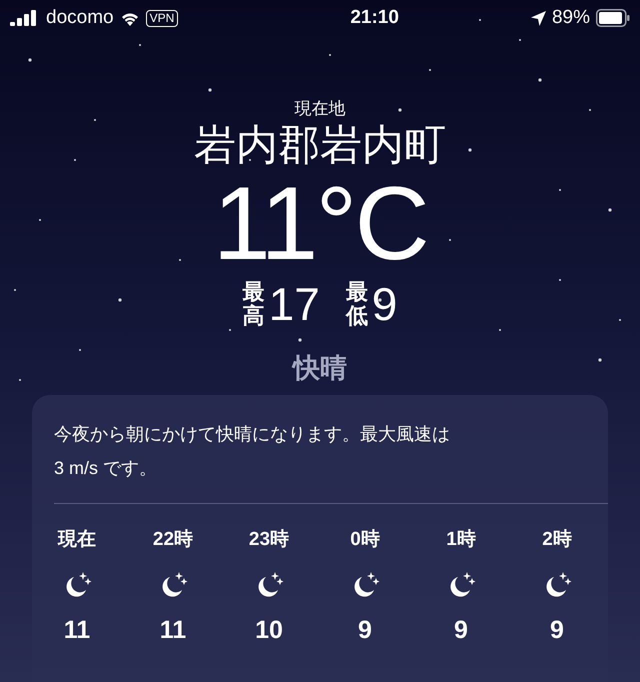 This screenshot has width=640, height=682. I want to click on weather-condition: 快晴, so click(320, 369).